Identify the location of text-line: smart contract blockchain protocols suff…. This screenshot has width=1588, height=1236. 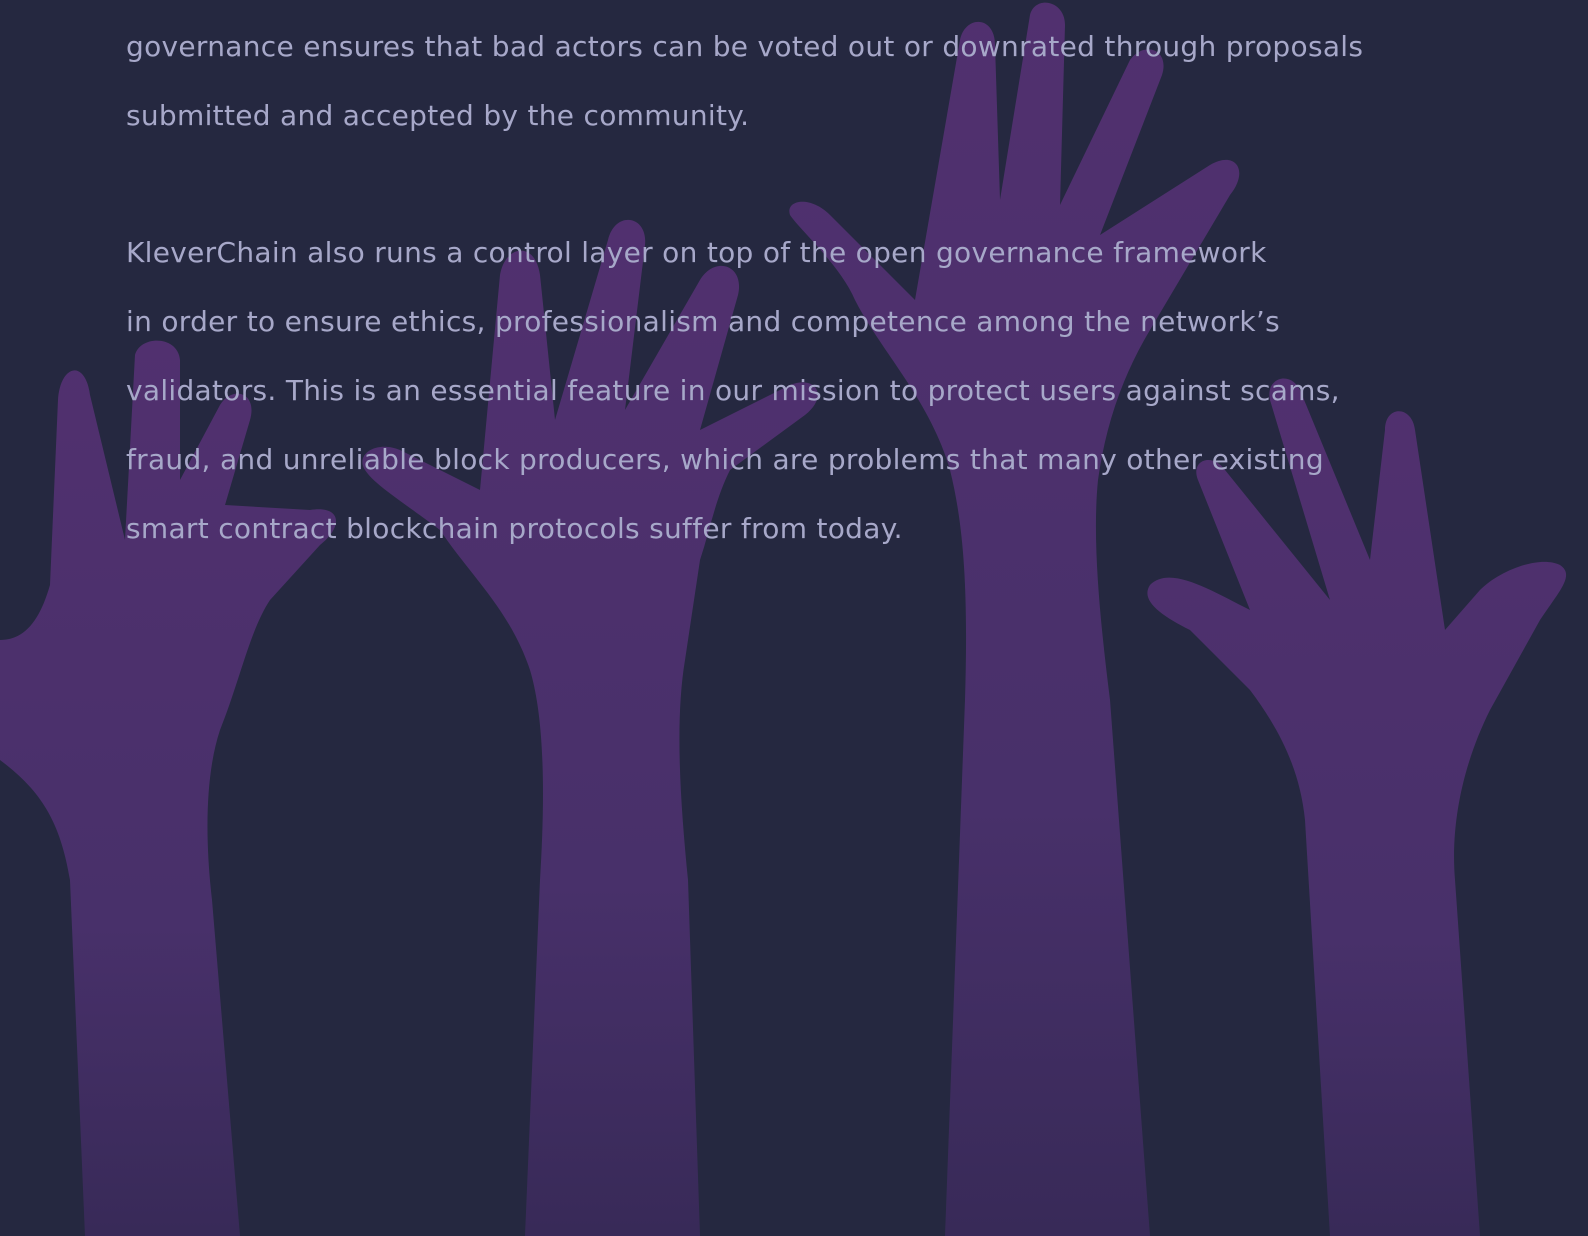
(514, 528).